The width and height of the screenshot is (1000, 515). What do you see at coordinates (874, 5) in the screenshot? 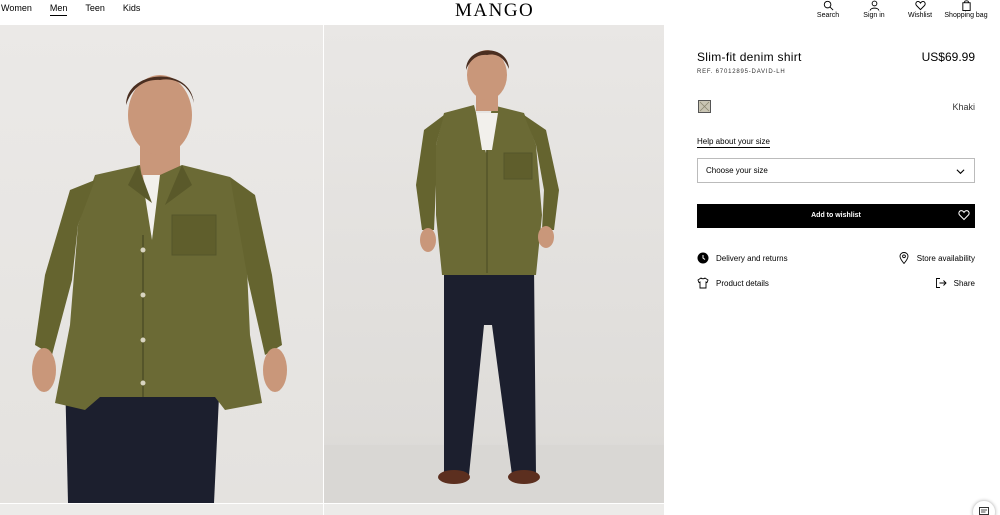
I see `user-icon` at bounding box center [874, 5].